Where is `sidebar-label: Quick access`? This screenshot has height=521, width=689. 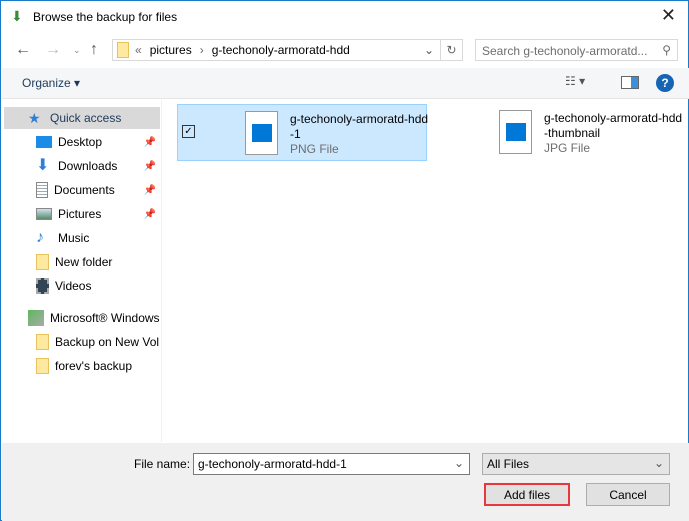 sidebar-label: Quick access is located at coordinates (86, 118).